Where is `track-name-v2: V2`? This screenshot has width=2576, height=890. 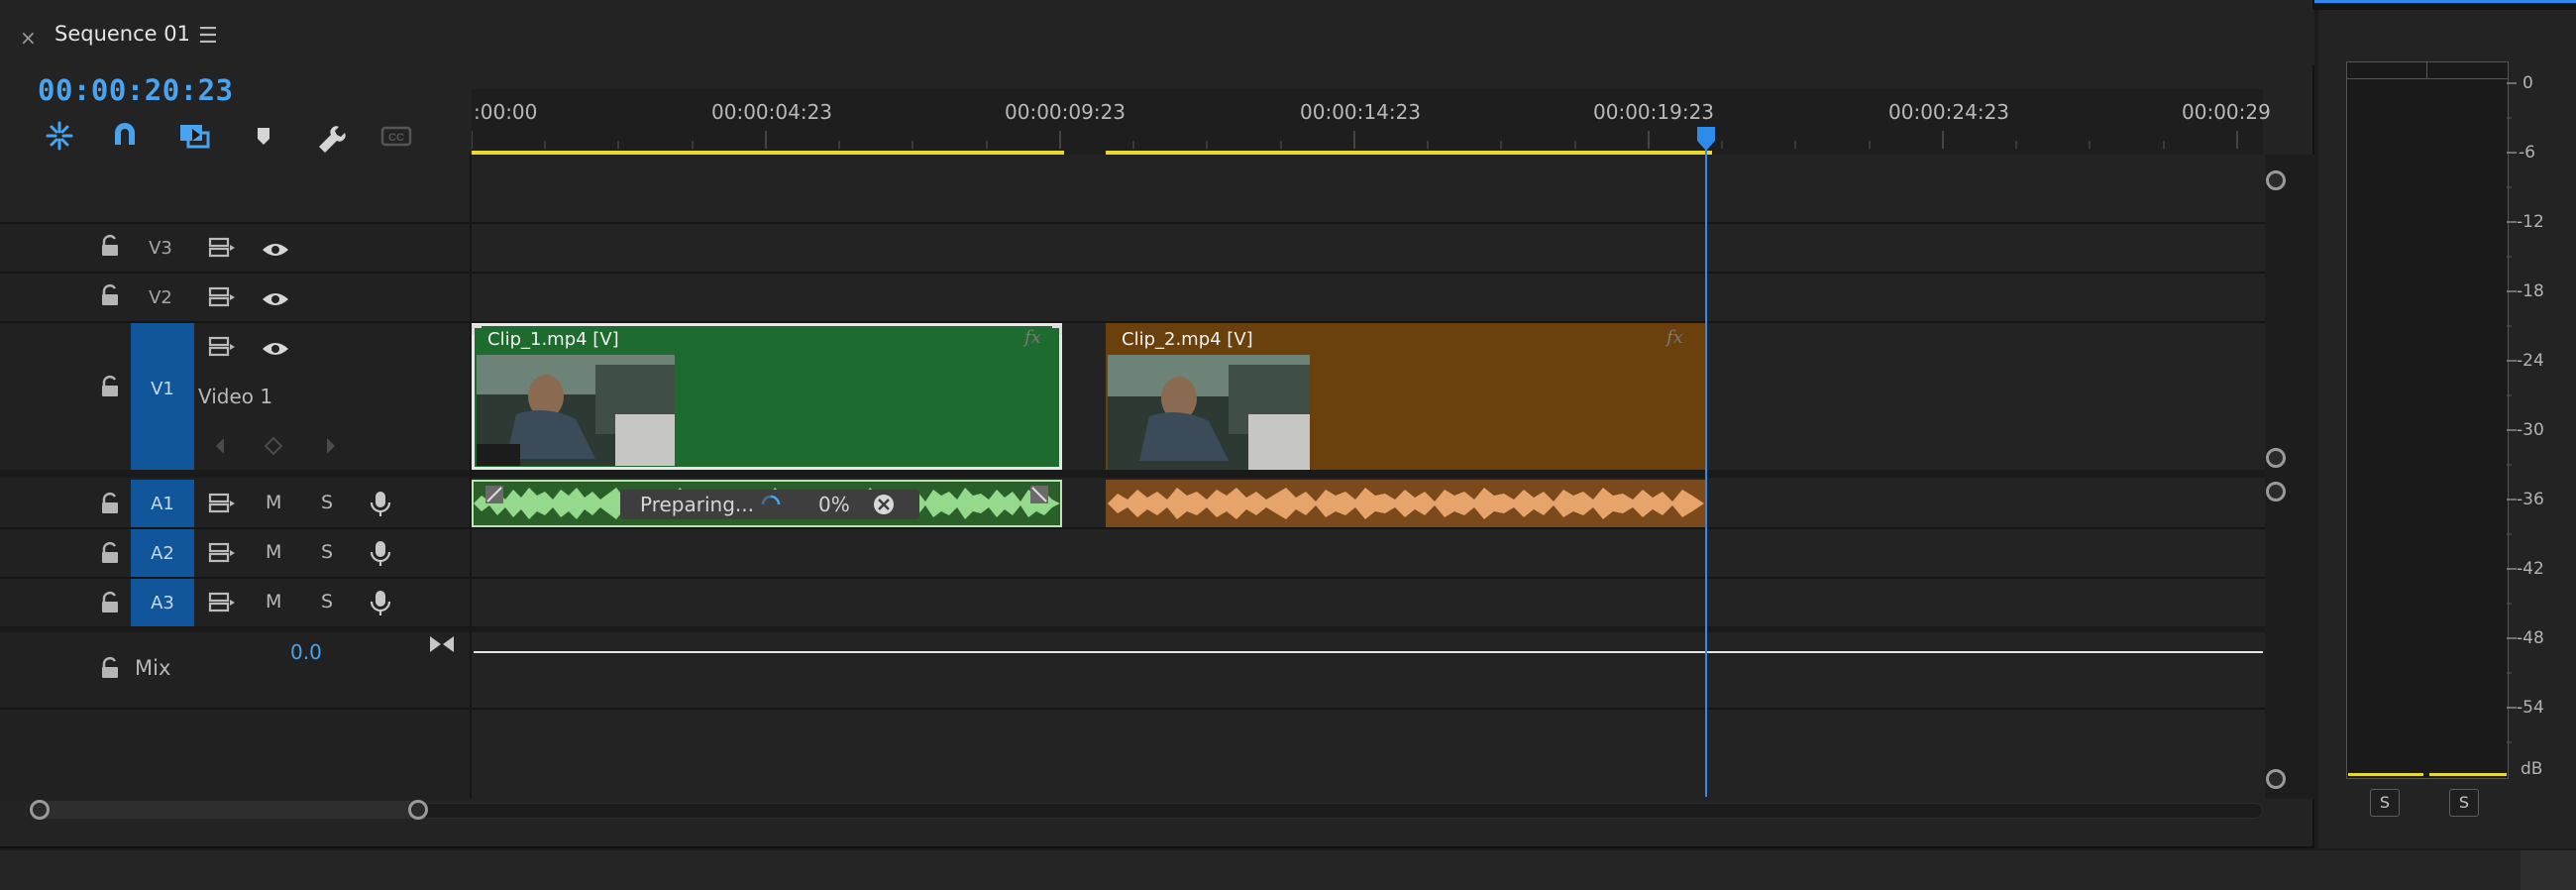
track-name-v2: V2 is located at coordinates (160, 297).